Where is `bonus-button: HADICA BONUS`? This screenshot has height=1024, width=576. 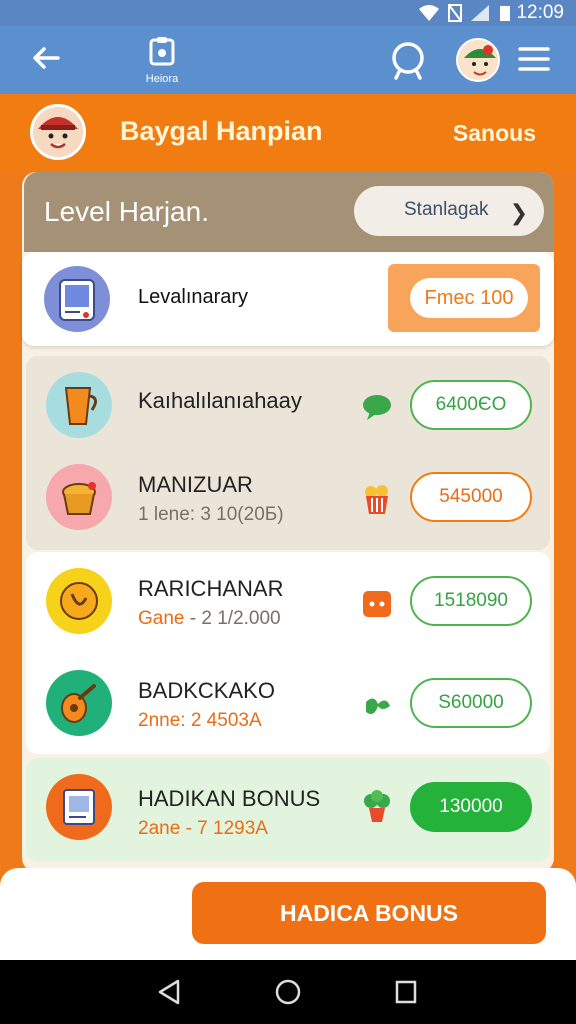
bonus-button: HADICA BONUS is located at coordinates (369, 913).